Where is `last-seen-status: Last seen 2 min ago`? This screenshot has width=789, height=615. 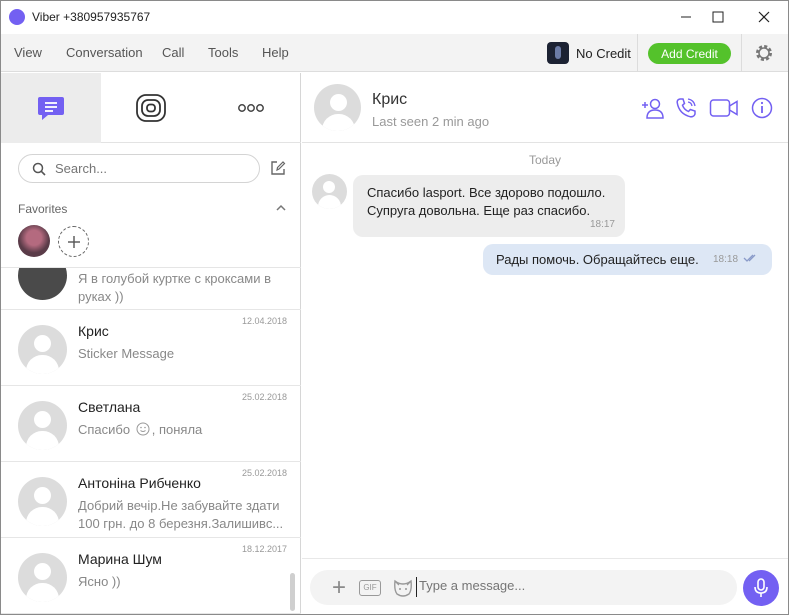
last-seen-status: Last seen 2 min ago is located at coordinates (431, 121).